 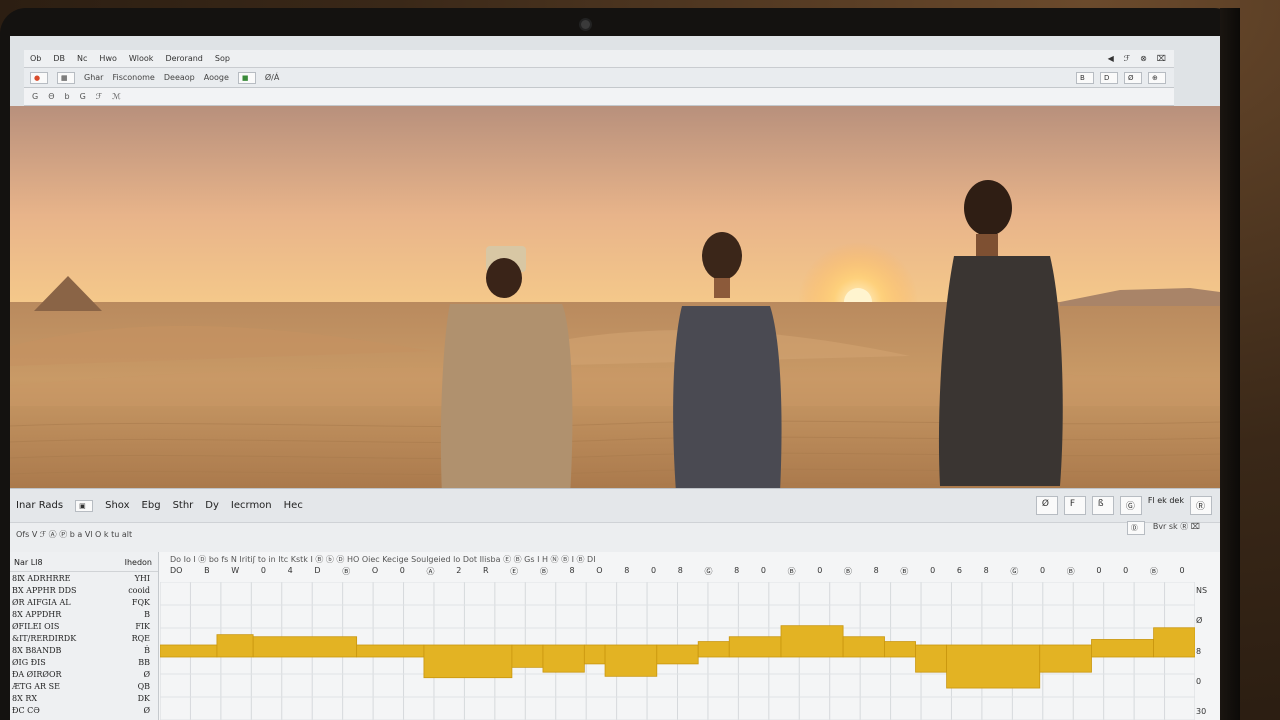 I want to click on track-list-header: Nar LI8 Ihedon, so click(x=84, y=562).